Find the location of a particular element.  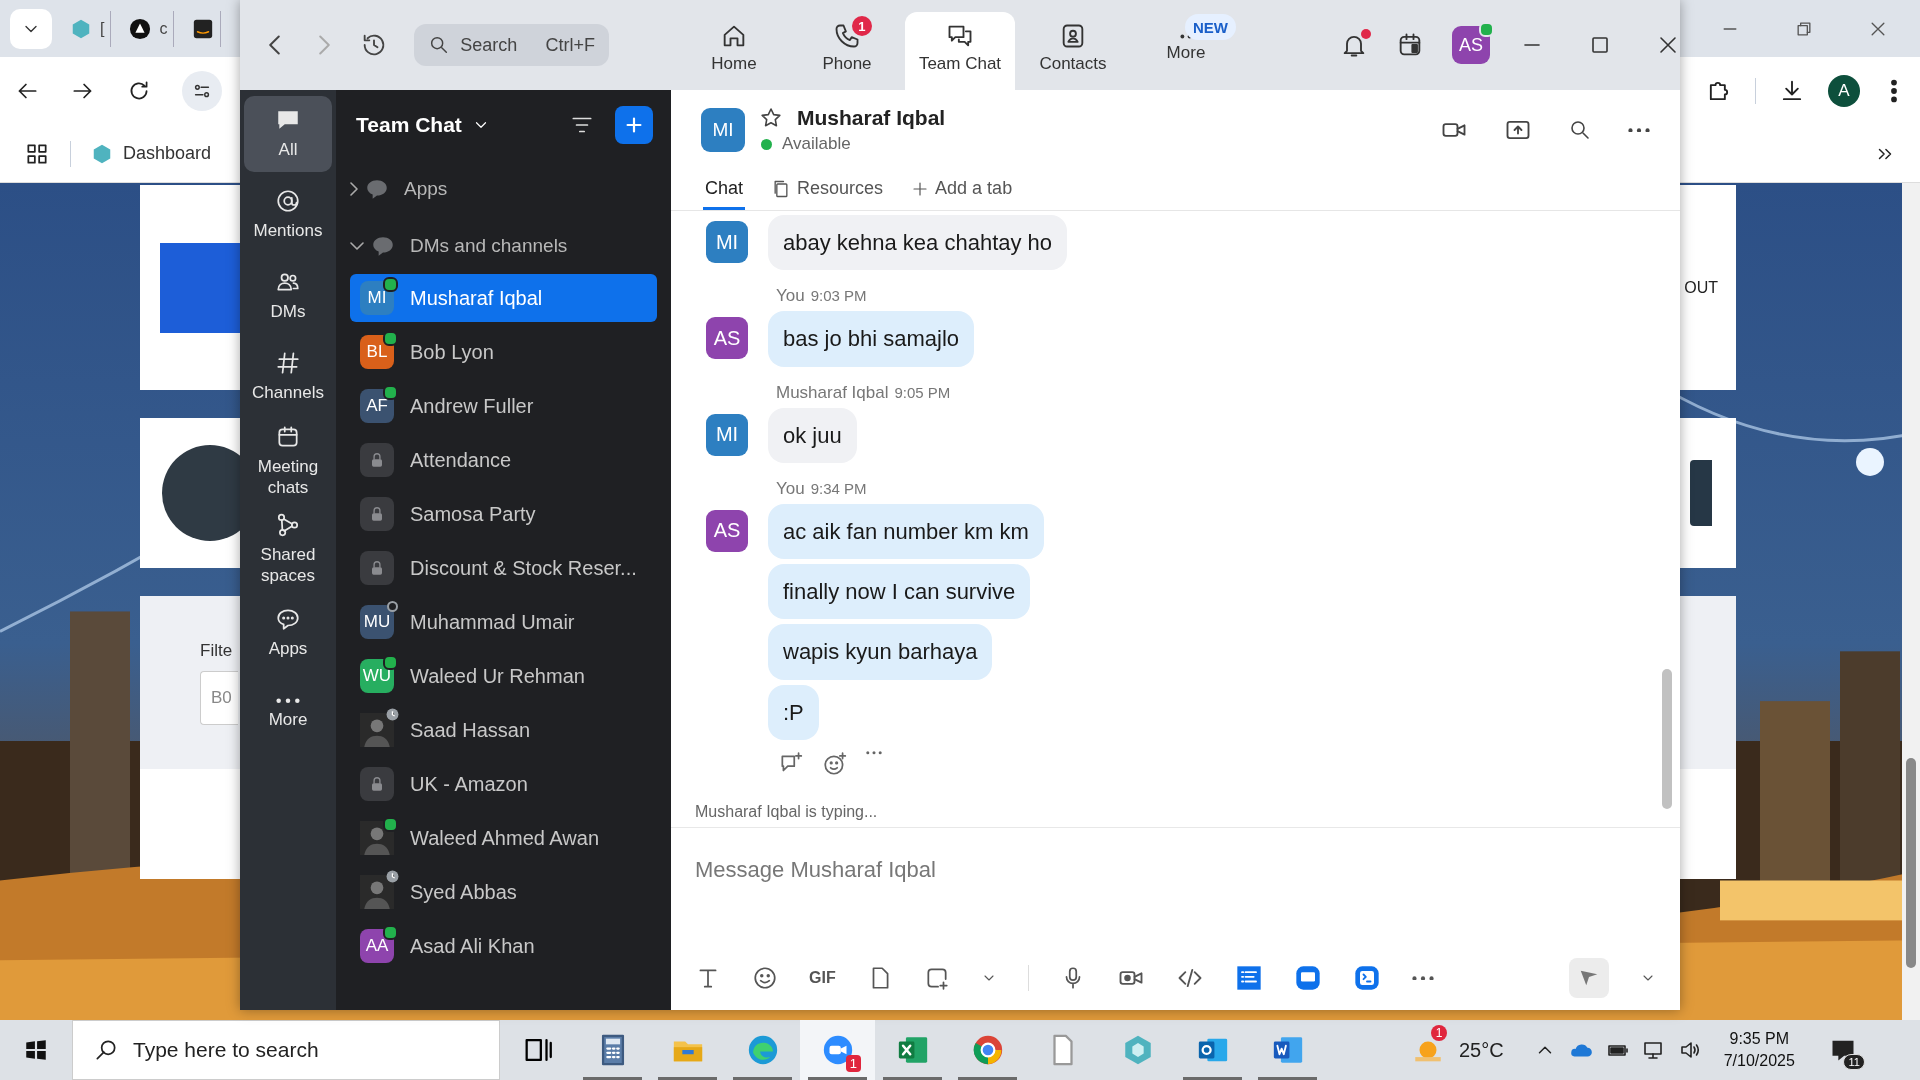

site-info-button is located at coordinates (202, 91).